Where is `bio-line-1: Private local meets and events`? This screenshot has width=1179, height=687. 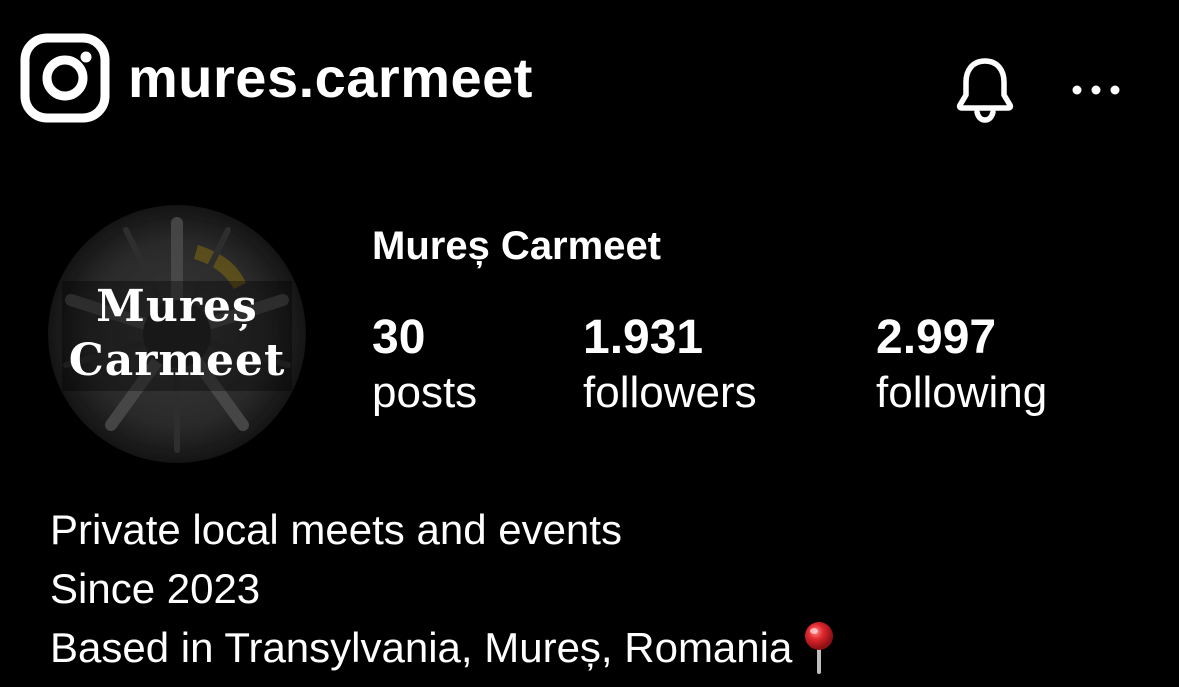 bio-line-1: Private local meets and events is located at coordinates (336, 529).